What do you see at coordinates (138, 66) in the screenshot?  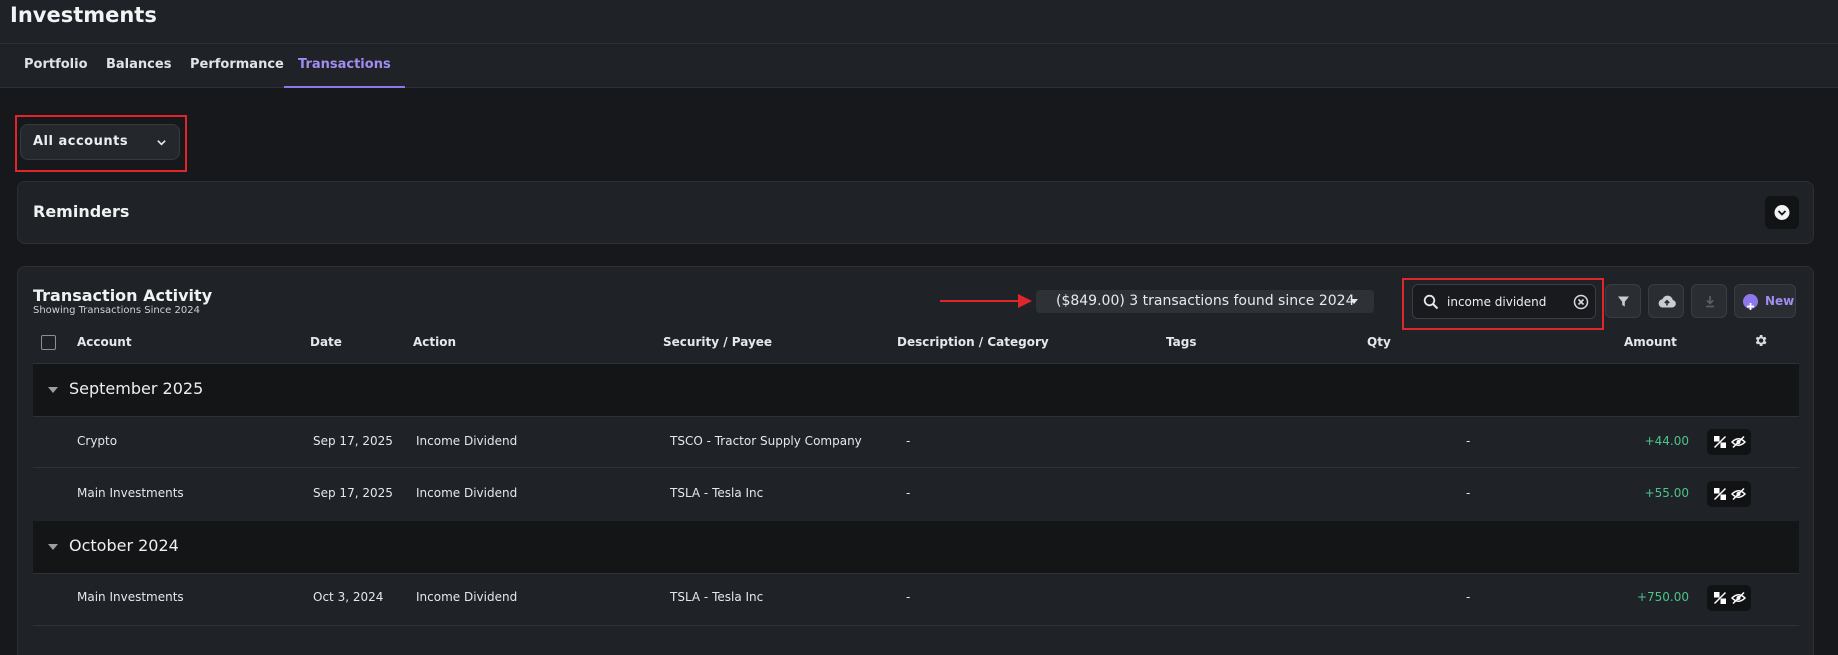 I see `tab-balances: Balances` at bounding box center [138, 66].